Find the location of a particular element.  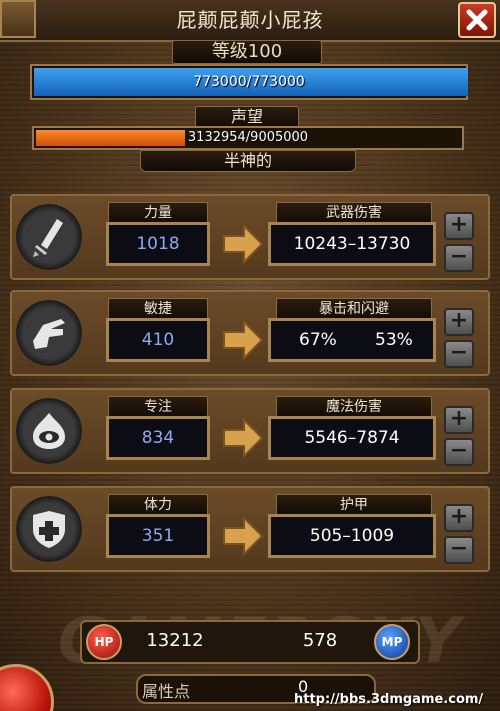

stamina-medal is located at coordinates (49, 529).